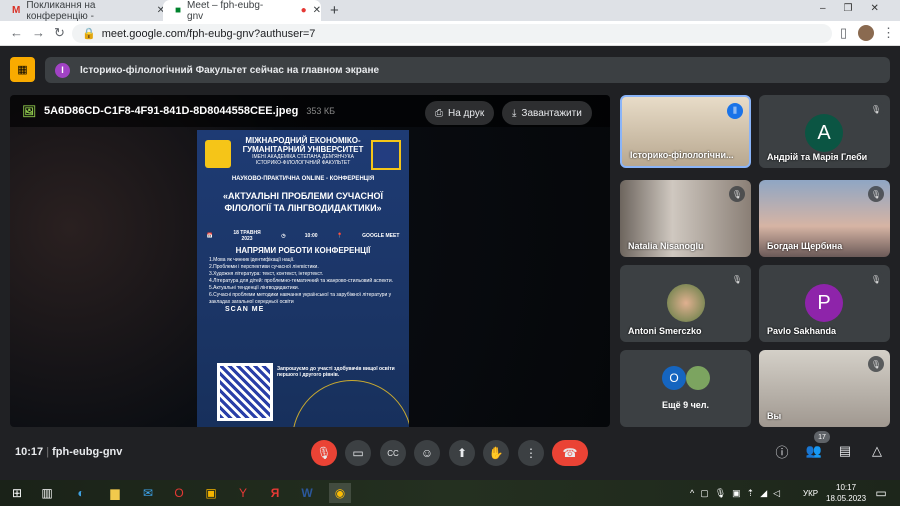  I want to click on clock-icon: ◷, so click(283, 236).